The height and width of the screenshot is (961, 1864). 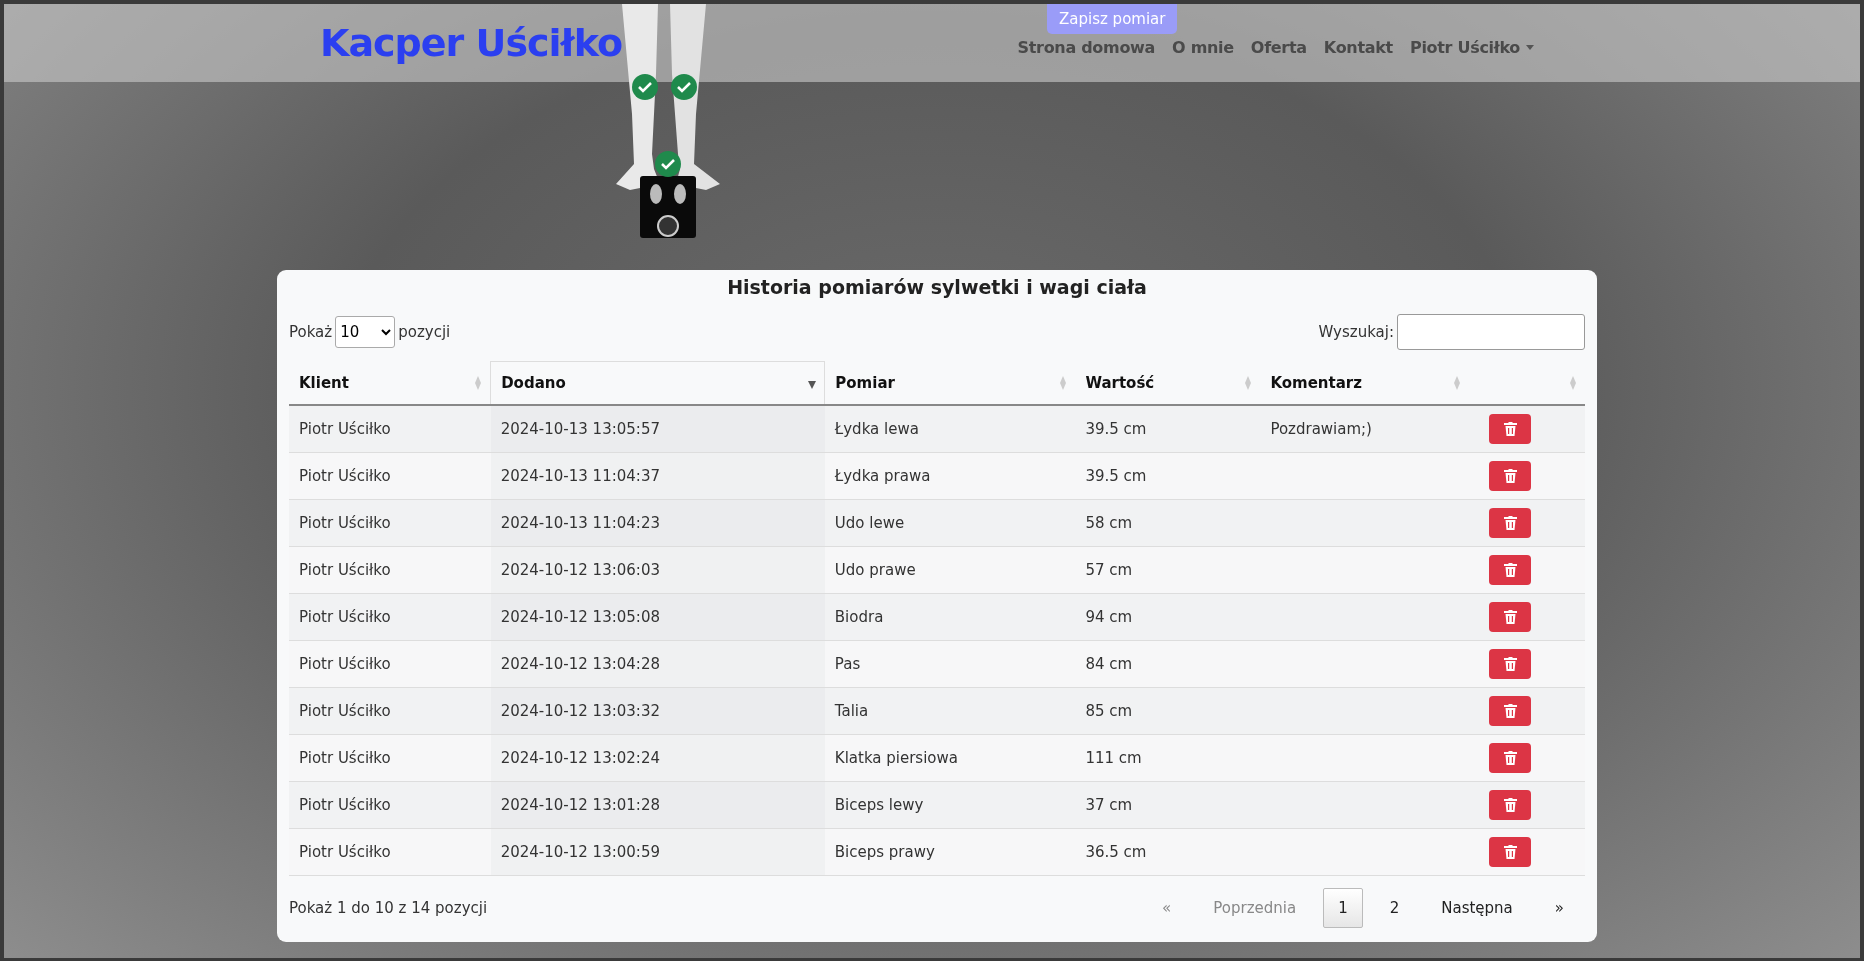 I want to click on length-label: Pokaż, so click(x=311, y=332).